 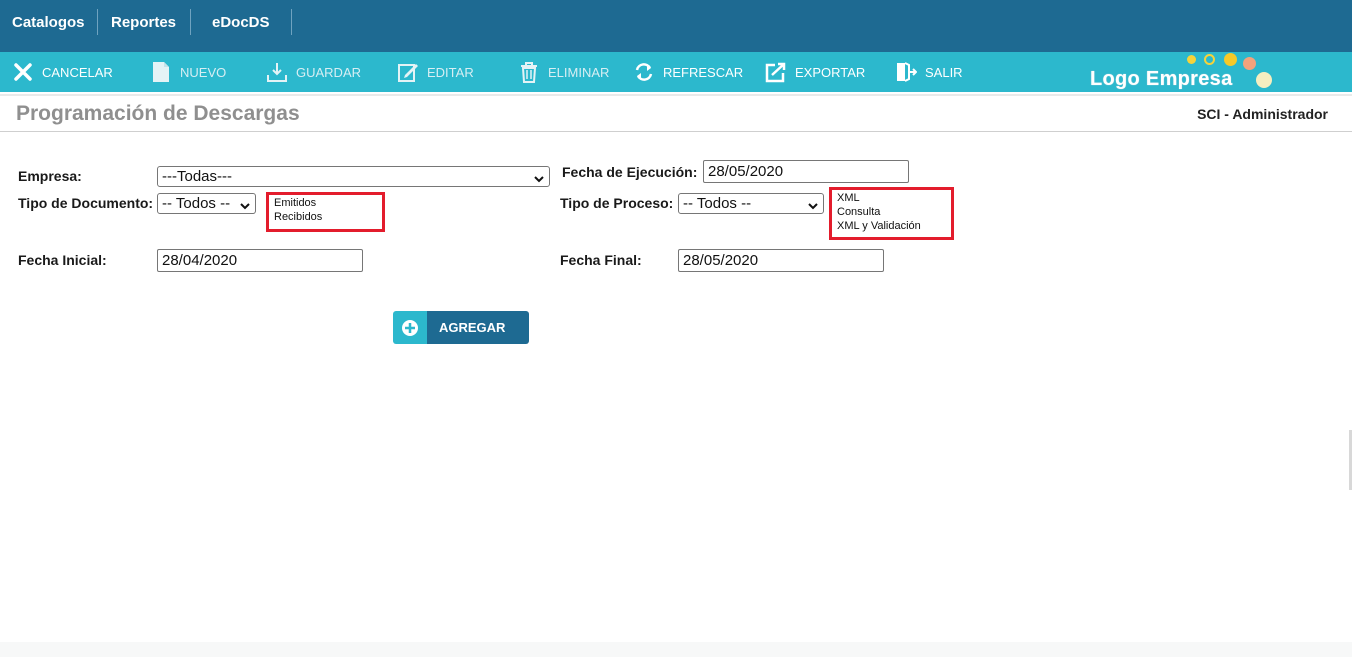 What do you see at coordinates (196, 203) in the screenshot?
I see `tipo-documento-select-value: -- Todos --` at bounding box center [196, 203].